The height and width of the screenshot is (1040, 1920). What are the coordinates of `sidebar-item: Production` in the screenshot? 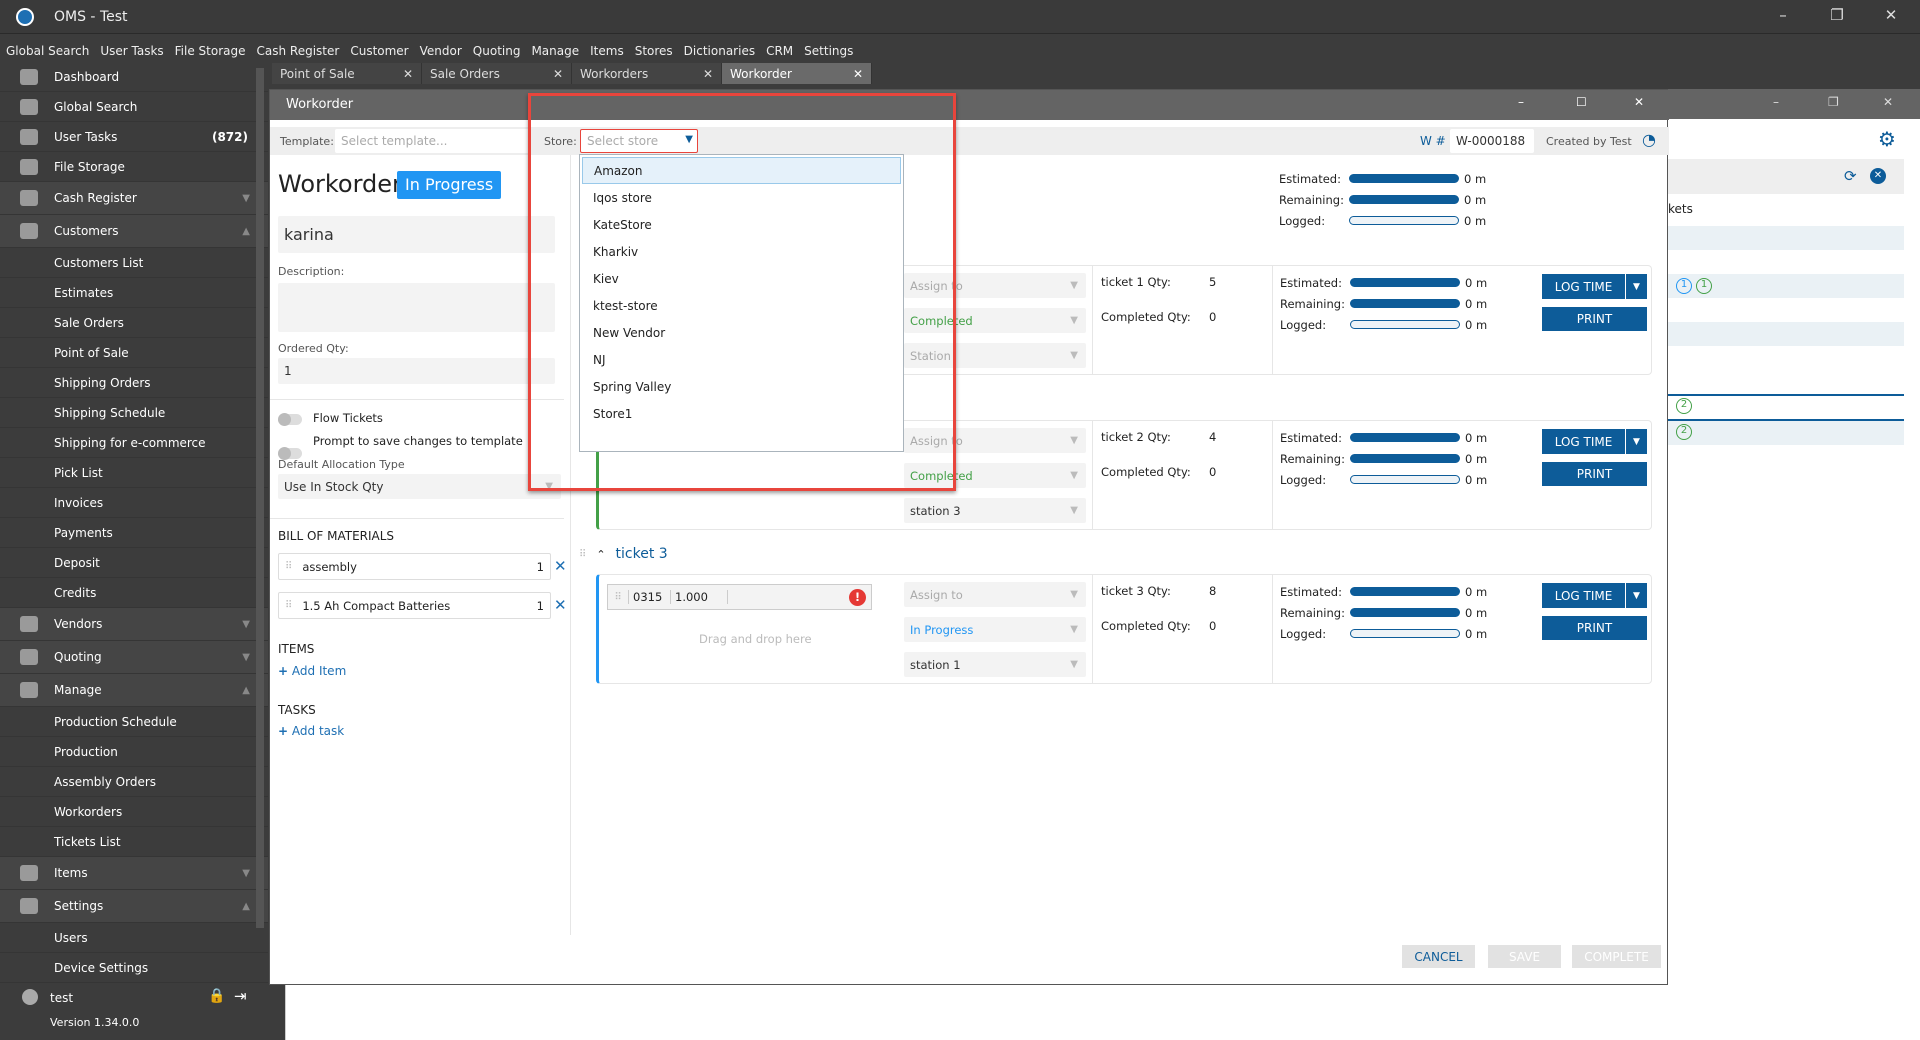 It's located at (134, 752).